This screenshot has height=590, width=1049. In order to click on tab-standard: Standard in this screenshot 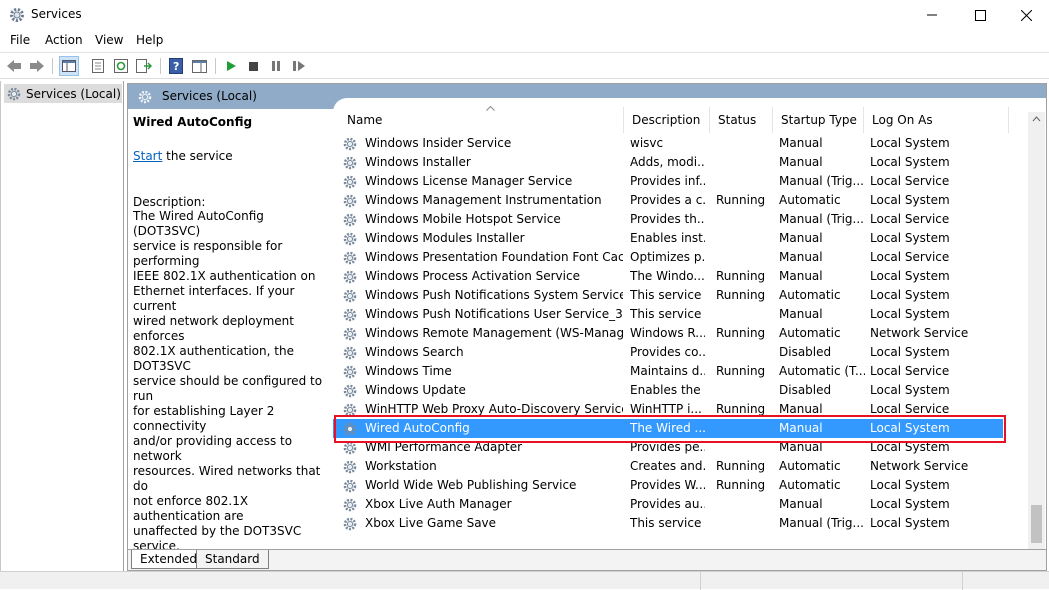, I will do `click(232, 559)`.